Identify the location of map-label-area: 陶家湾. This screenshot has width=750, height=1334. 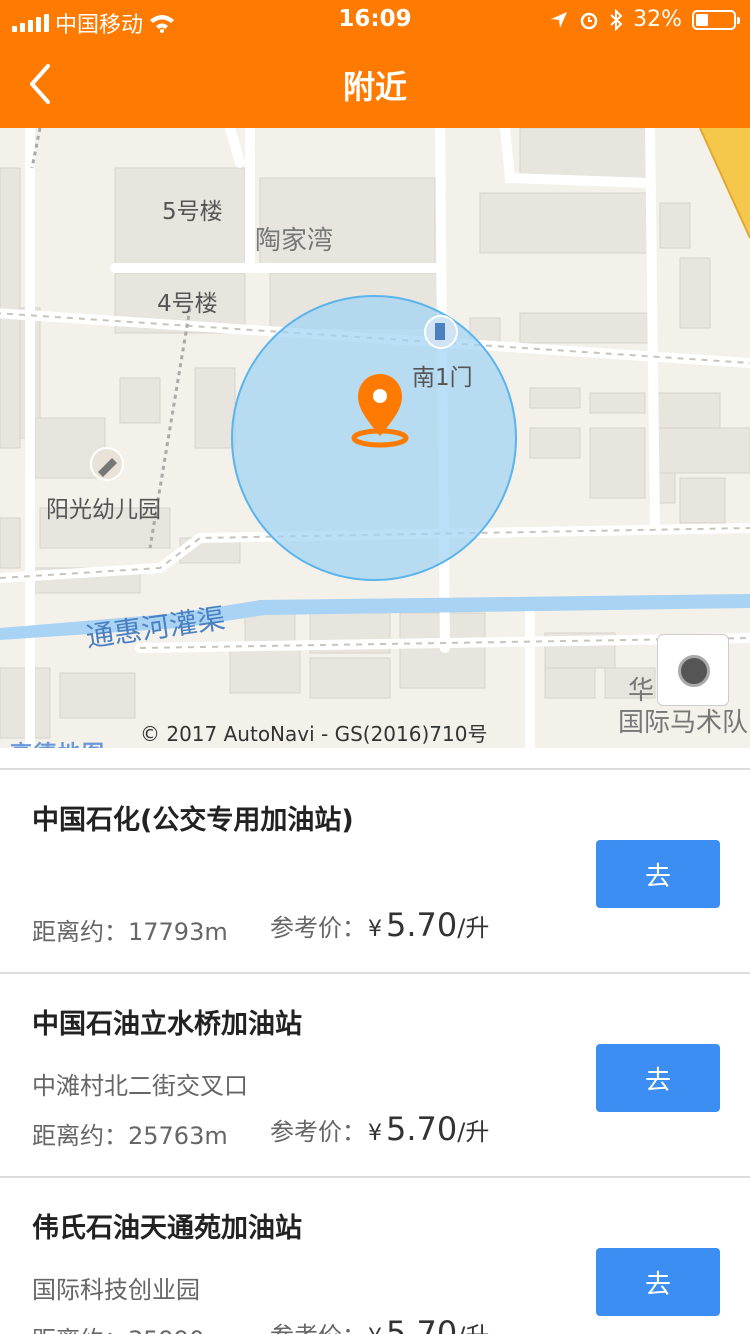
(294, 241).